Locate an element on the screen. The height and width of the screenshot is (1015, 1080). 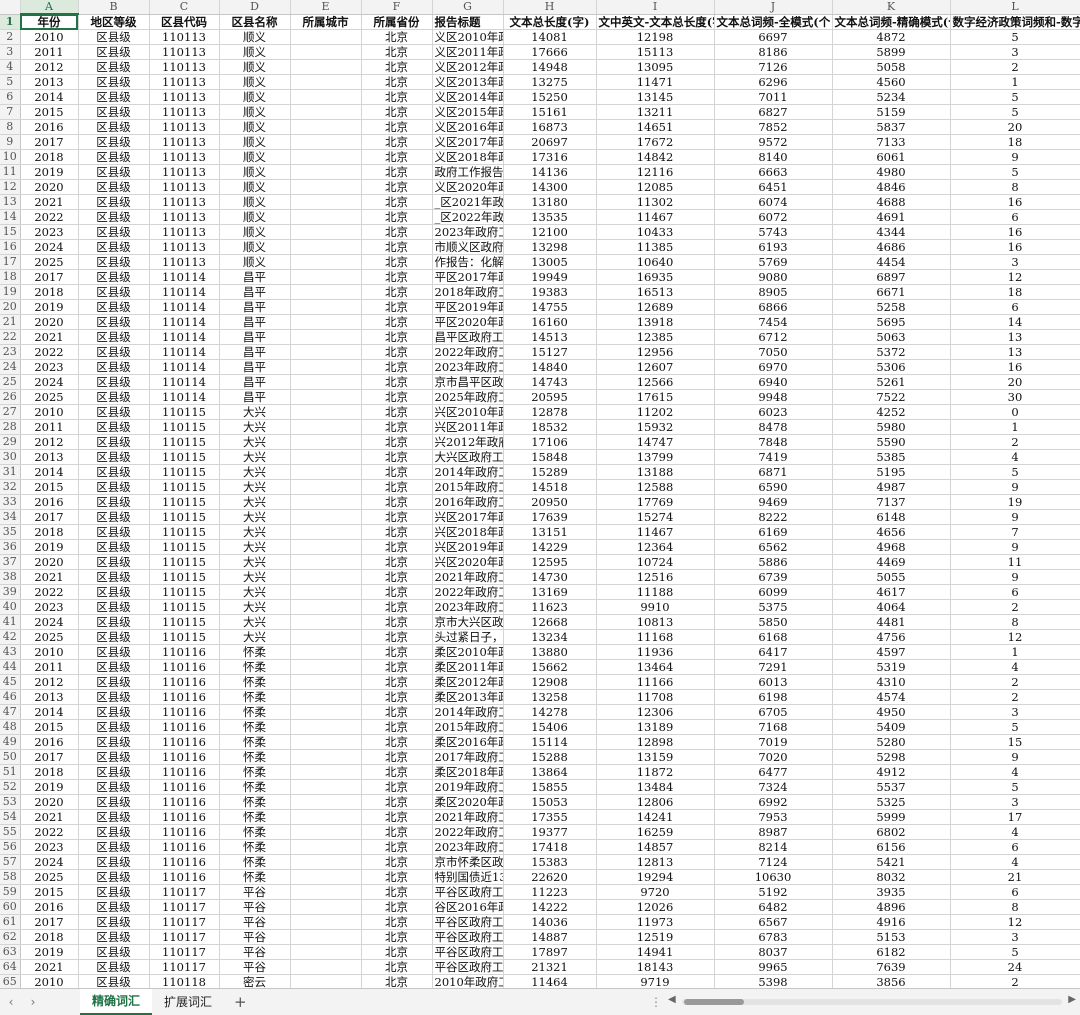
cell-a: 2020 is located at coordinates (49, 802).